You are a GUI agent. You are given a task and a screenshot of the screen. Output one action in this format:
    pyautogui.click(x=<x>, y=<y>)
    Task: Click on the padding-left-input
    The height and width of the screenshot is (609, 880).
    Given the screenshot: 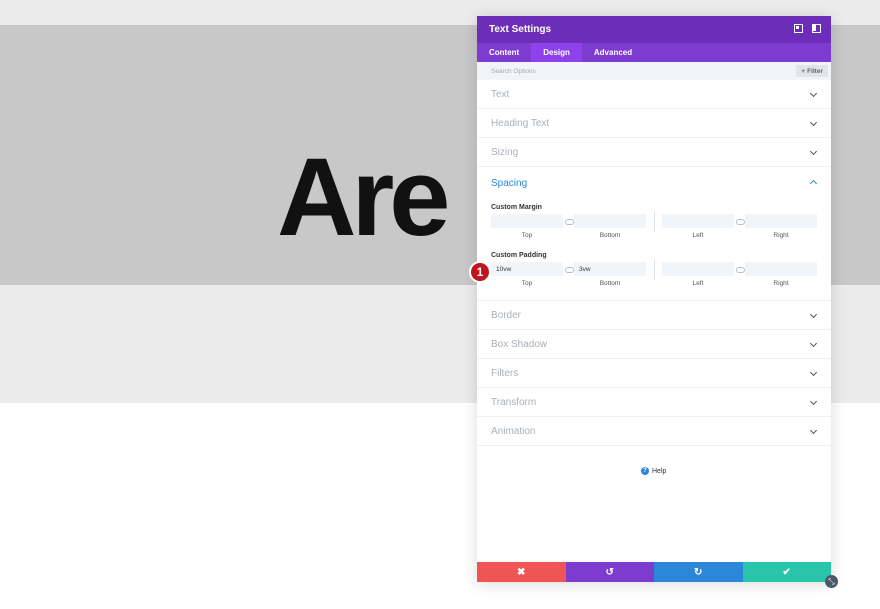 What is the action you would take?
    pyautogui.click(x=698, y=269)
    